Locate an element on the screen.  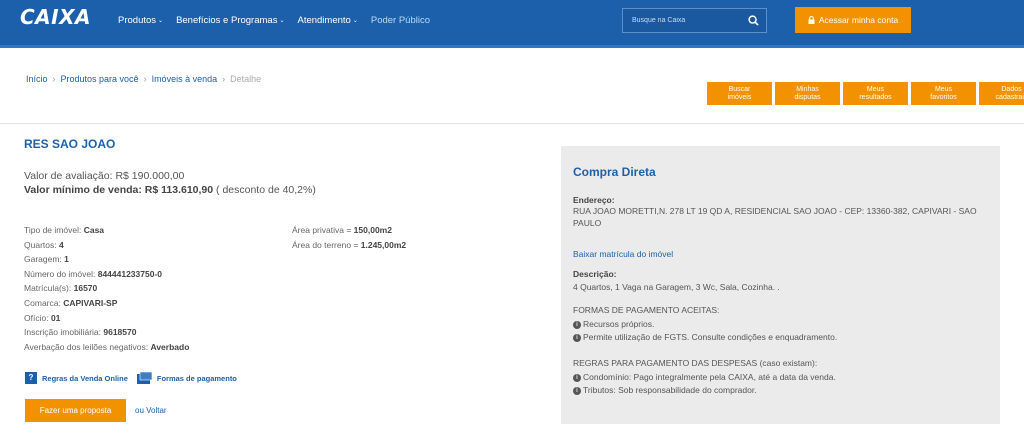
nav-produtos: Produtos ⌄ is located at coordinates (140, 20).